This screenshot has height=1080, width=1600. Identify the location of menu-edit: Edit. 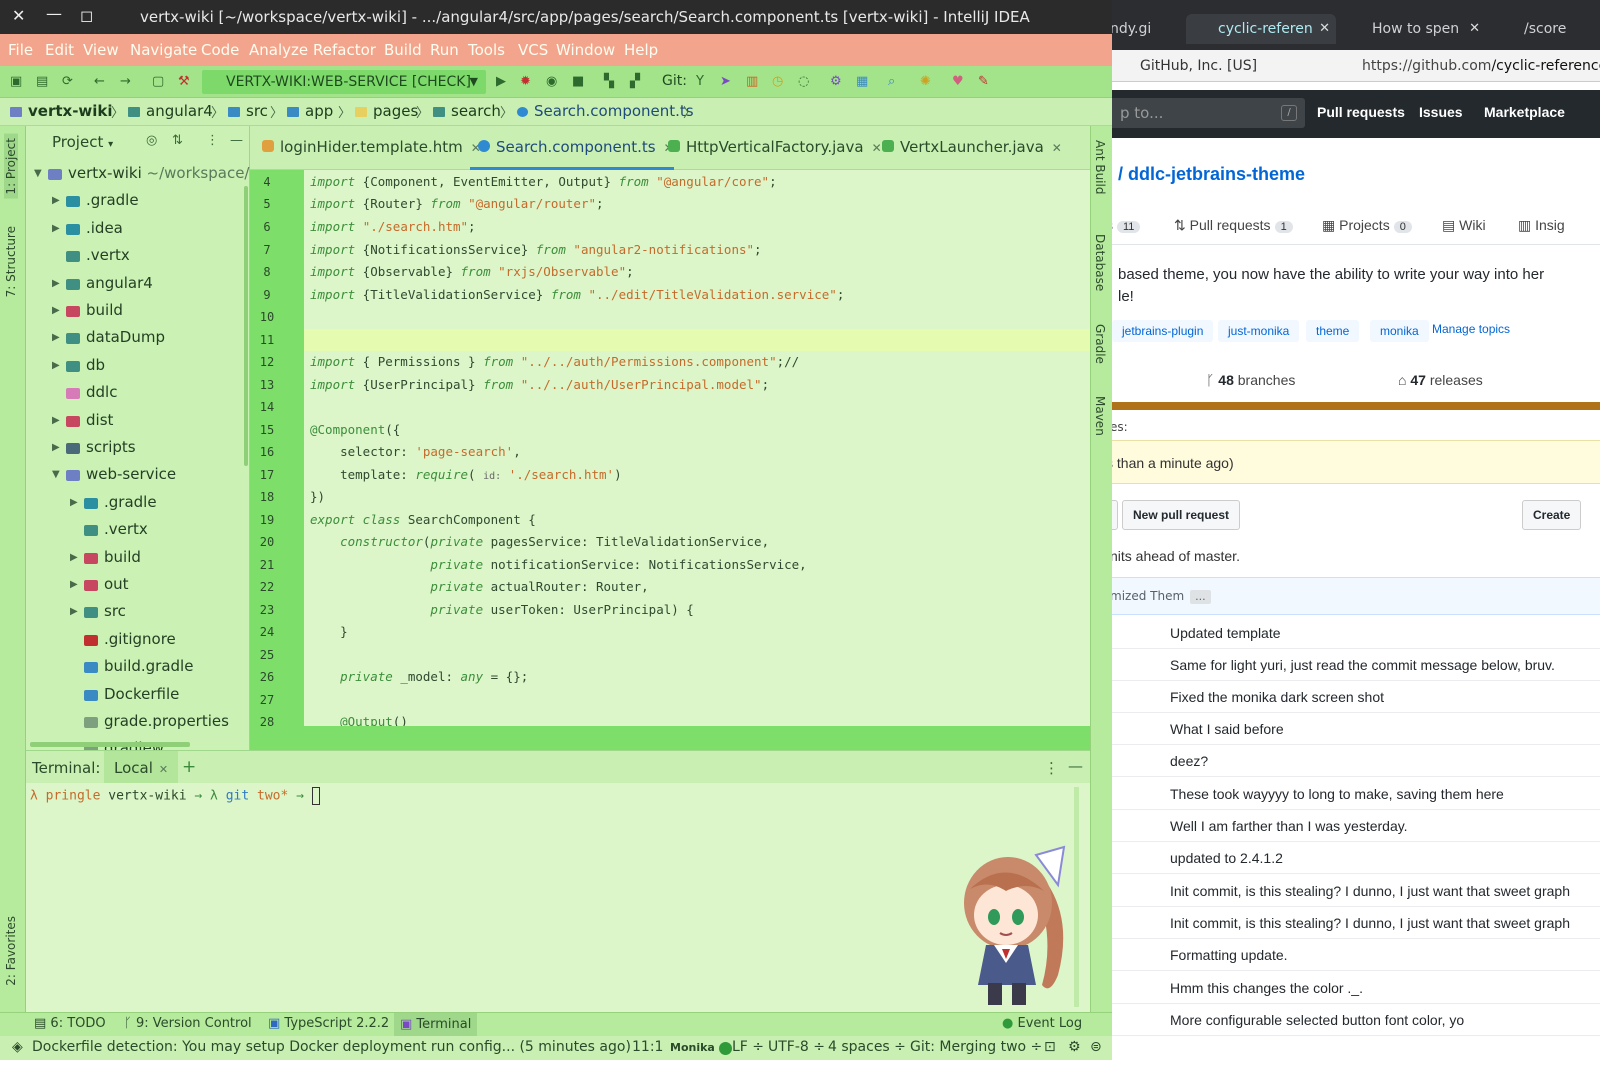
(59, 50).